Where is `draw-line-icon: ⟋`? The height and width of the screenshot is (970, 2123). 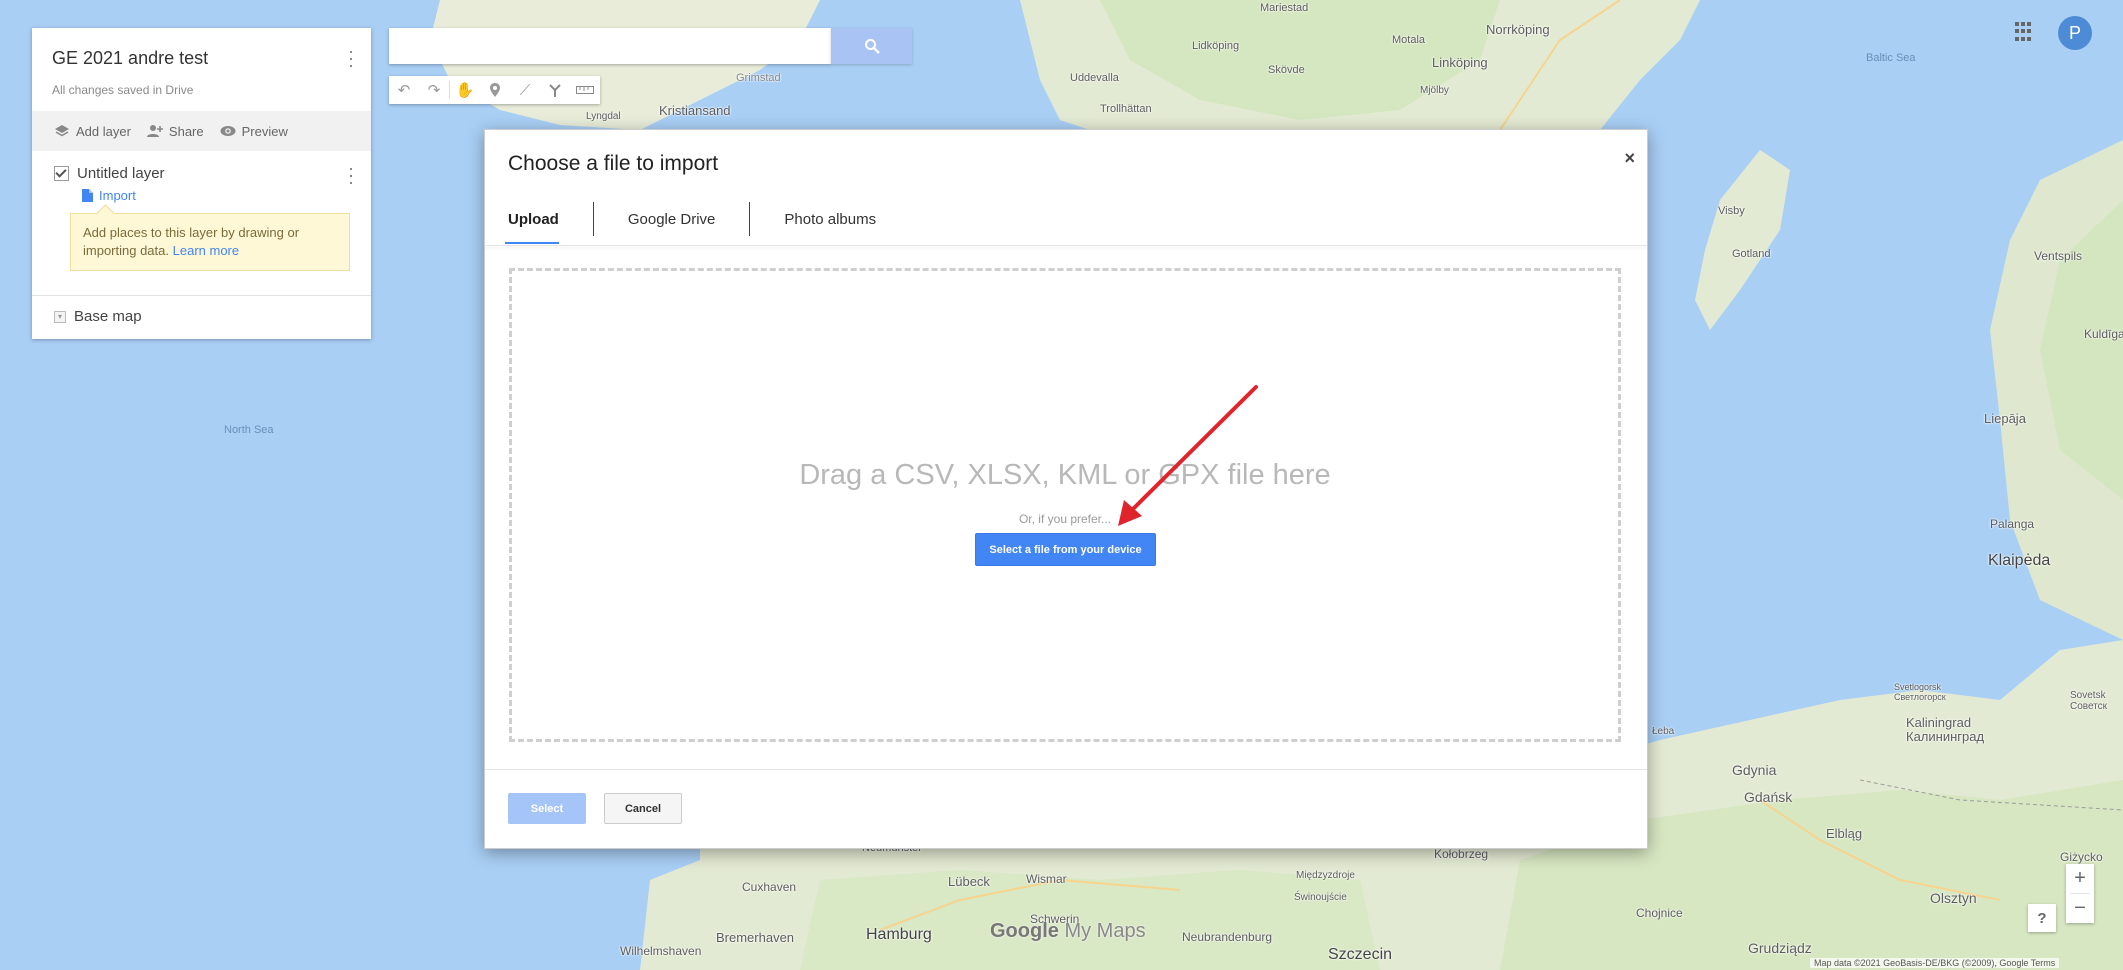
draw-line-icon: ⟋ is located at coordinates (525, 90).